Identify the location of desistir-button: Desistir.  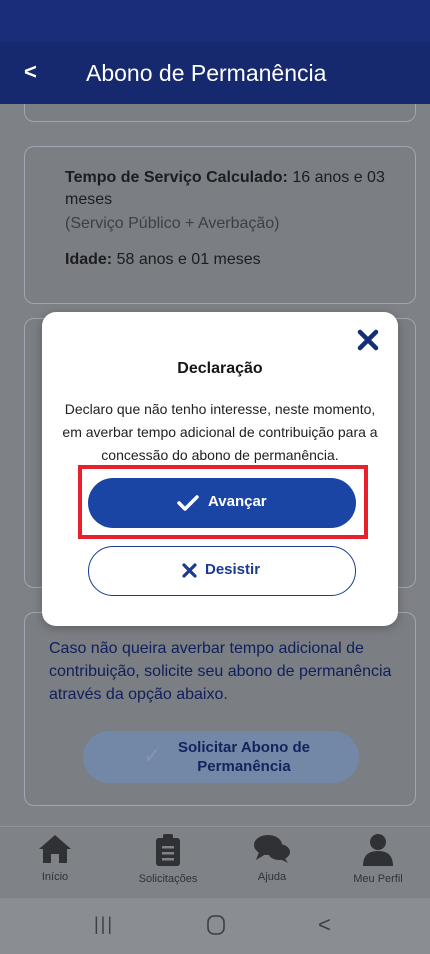
(222, 571).